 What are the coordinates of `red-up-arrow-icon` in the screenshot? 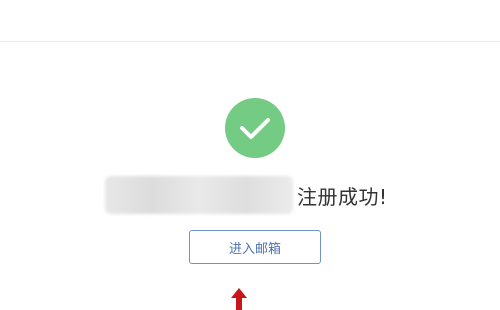 It's located at (239, 299).